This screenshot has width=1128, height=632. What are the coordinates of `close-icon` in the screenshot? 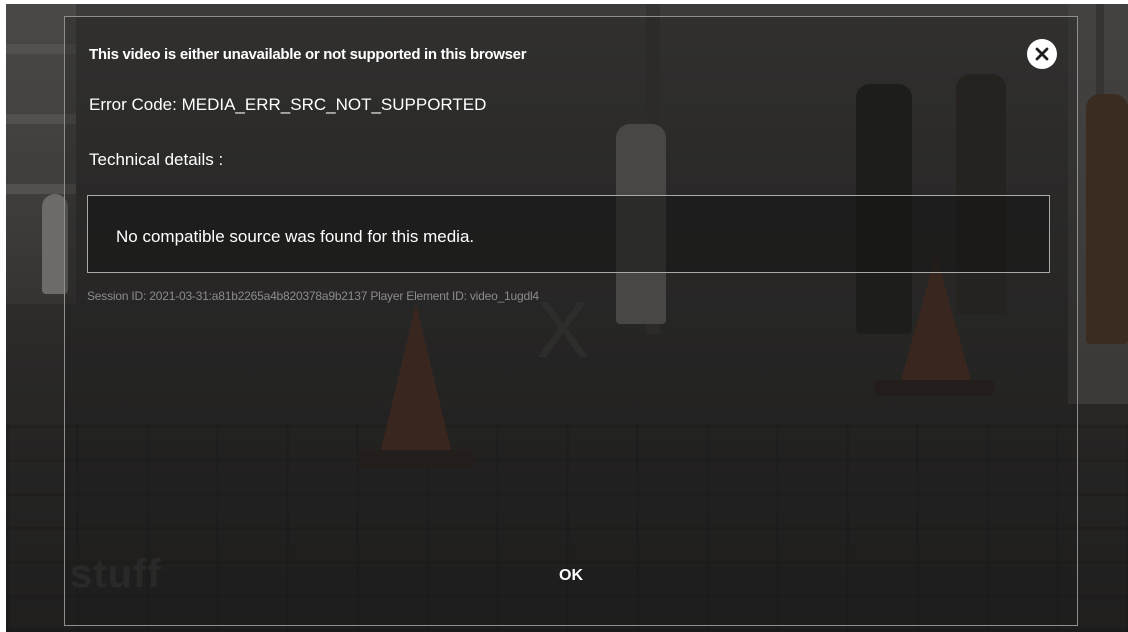 It's located at (1042, 54).